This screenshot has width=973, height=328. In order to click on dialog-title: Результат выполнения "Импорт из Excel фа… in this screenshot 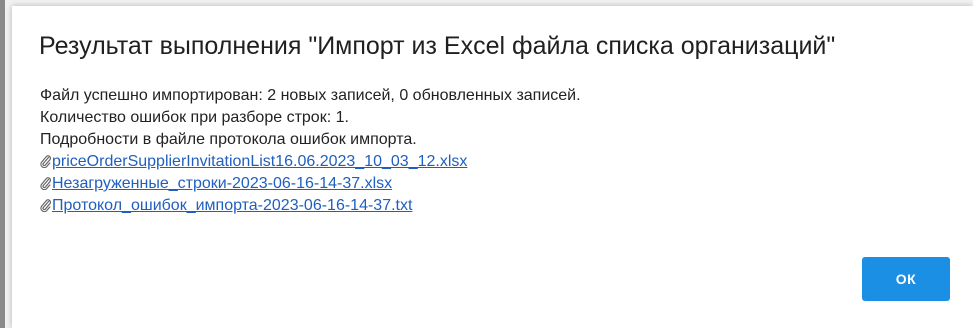, I will do `click(437, 46)`.